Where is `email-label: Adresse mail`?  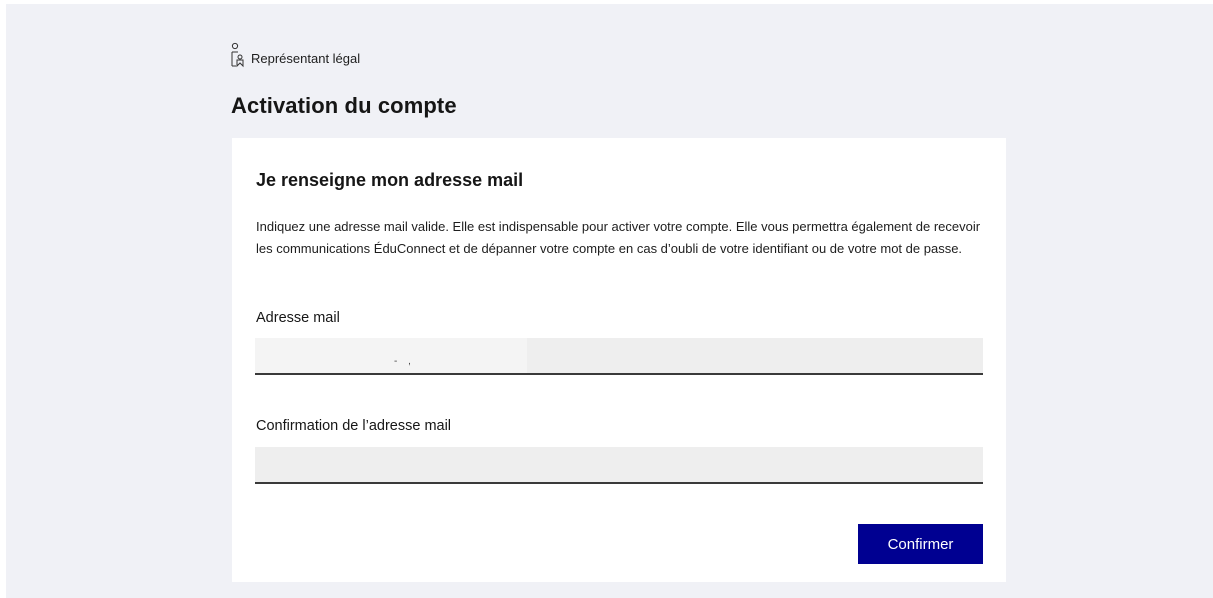 email-label: Adresse mail is located at coordinates (298, 318).